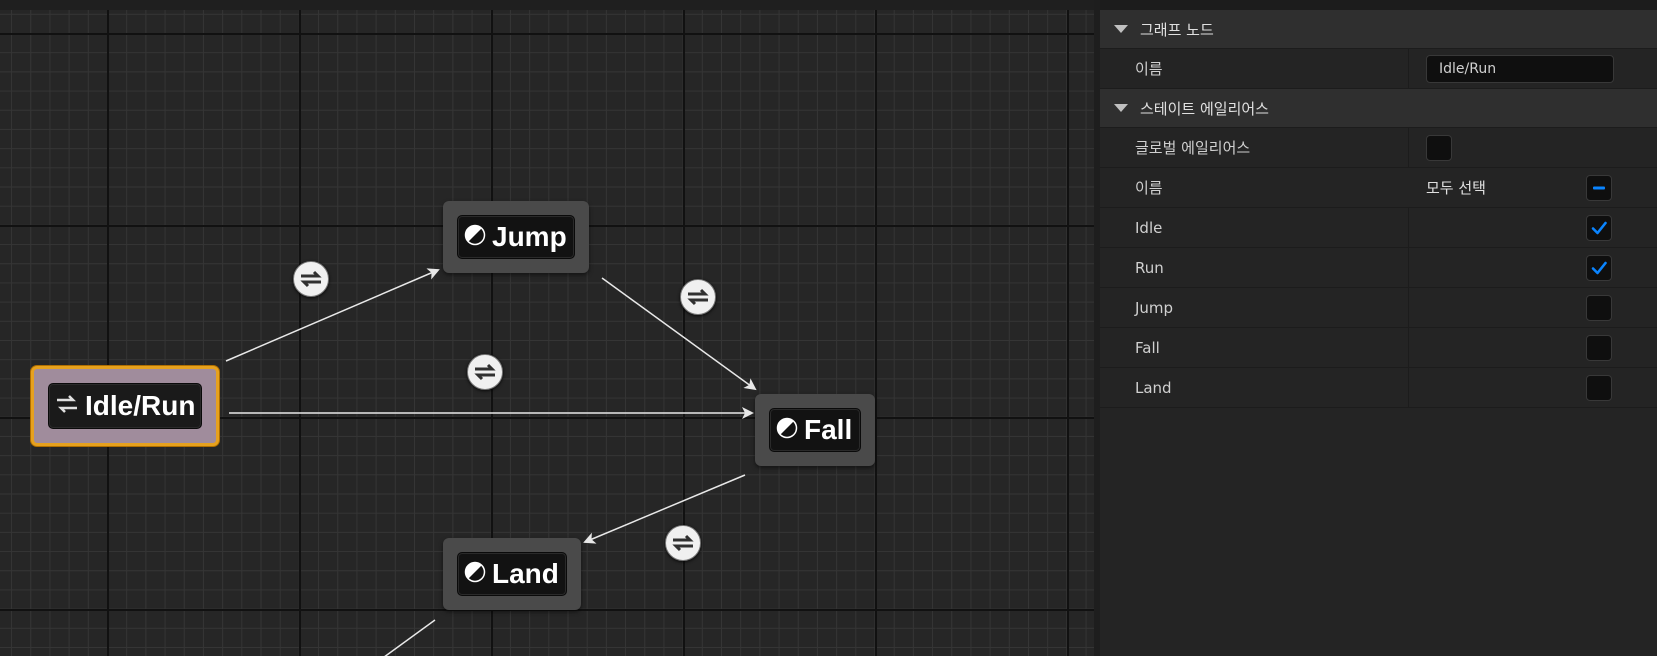  What do you see at coordinates (1149, 267) in the screenshot?
I see `alias-state-name: Run` at bounding box center [1149, 267].